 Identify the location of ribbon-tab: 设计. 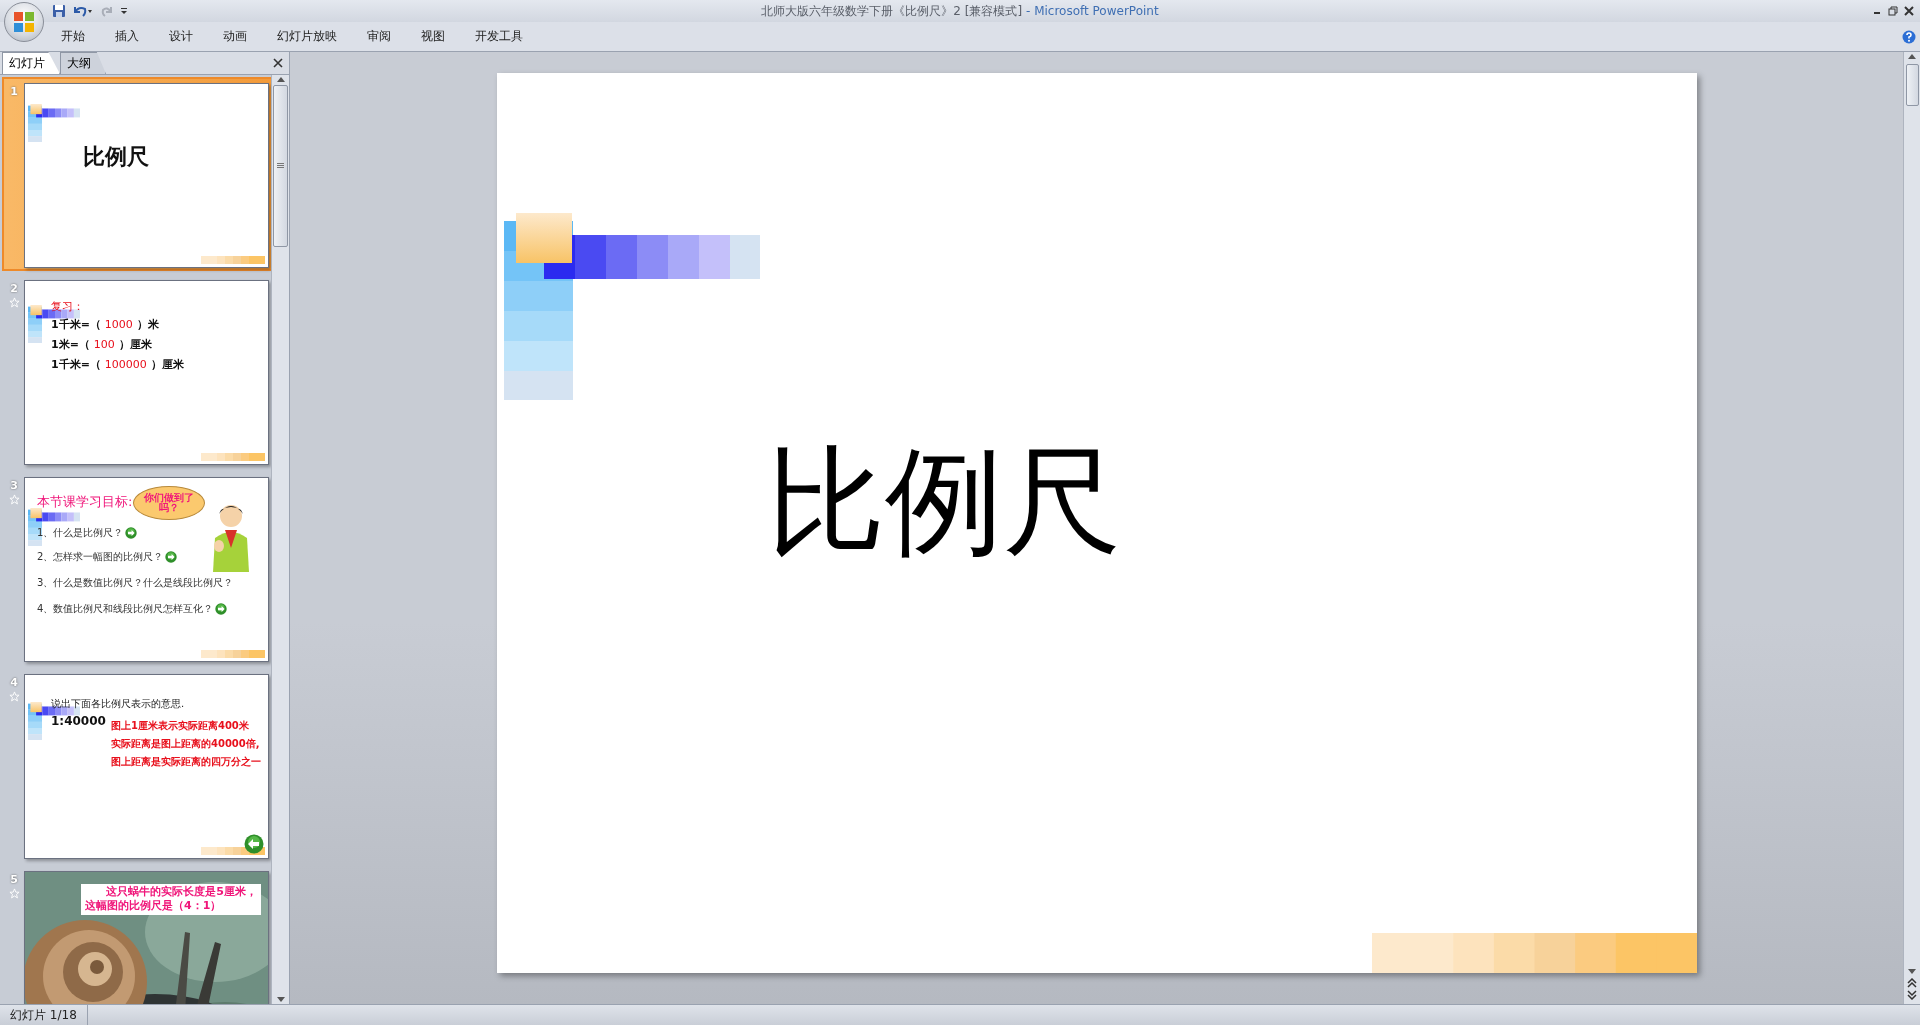
(181, 36).